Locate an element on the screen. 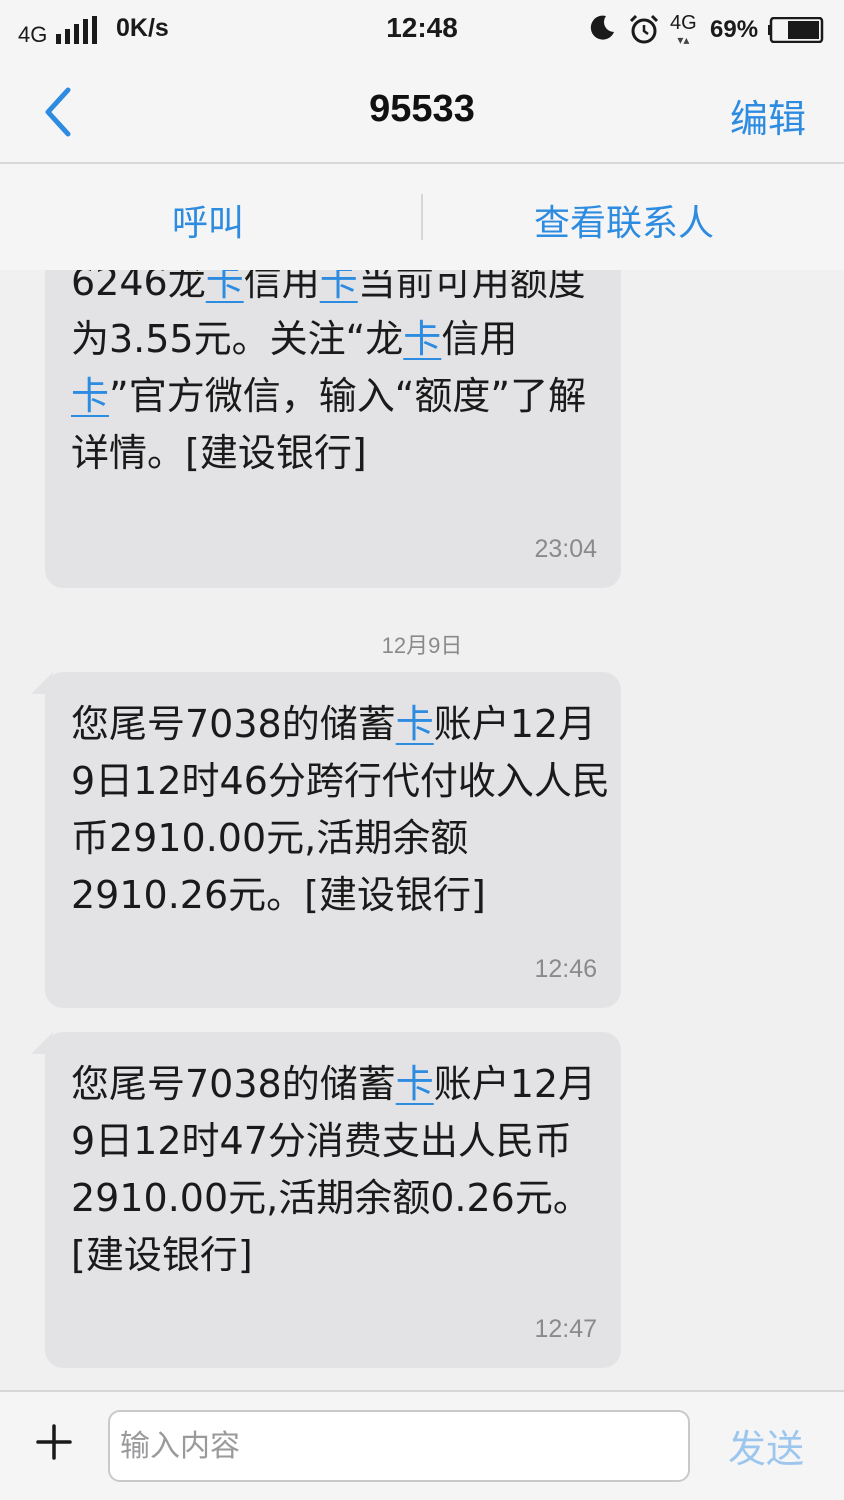 The image size is (844, 1500). moon-icon is located at coordinates (602, 27).